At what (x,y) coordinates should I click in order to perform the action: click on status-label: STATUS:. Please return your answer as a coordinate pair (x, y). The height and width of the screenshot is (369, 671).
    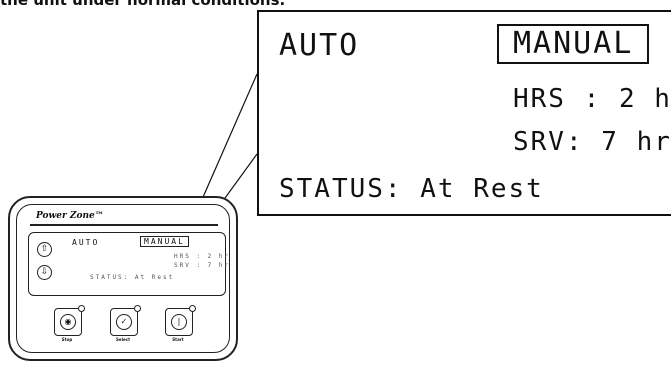
    Looking at the image, I should click on (341, 189).